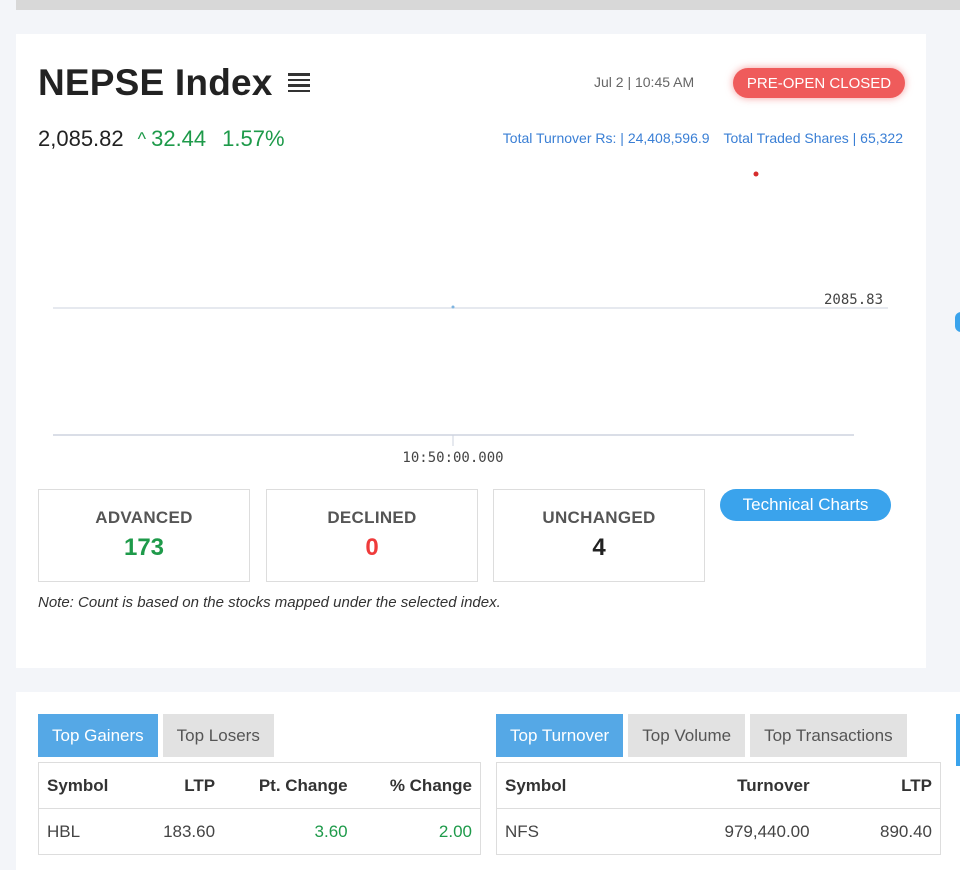  I want to click on gainers-tabs: Top Gainers Top Losers, so click(158, 735).